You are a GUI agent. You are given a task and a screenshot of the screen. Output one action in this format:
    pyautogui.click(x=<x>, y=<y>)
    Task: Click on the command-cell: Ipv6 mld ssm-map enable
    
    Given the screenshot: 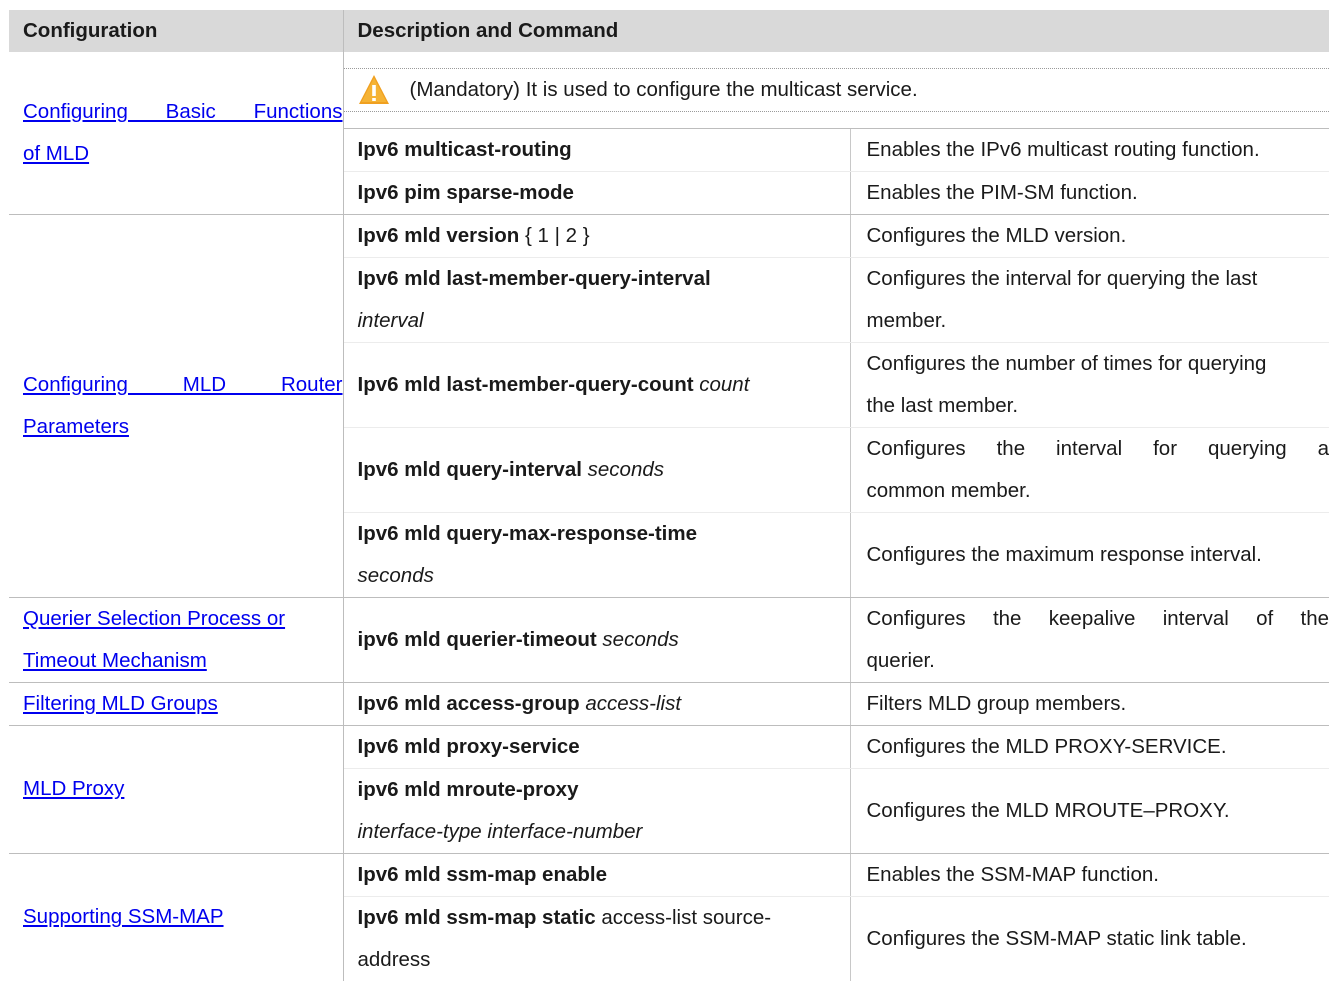 What is the action you would take?
    pyautogui.click(x=597, y=875)
    